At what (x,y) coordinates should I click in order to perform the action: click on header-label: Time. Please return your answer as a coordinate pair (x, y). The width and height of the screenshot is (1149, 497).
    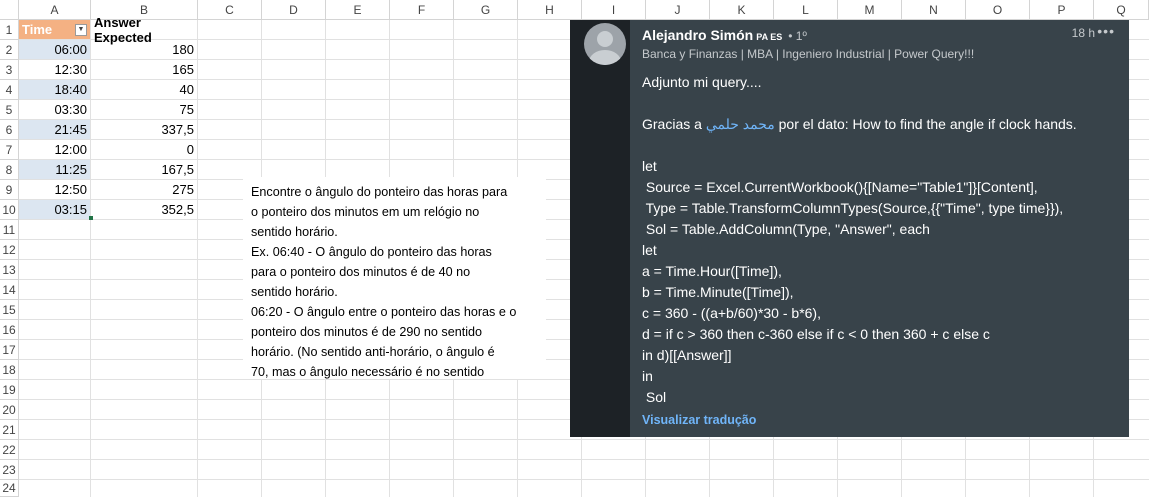
    Looking at the image, I should click on (37, 29).